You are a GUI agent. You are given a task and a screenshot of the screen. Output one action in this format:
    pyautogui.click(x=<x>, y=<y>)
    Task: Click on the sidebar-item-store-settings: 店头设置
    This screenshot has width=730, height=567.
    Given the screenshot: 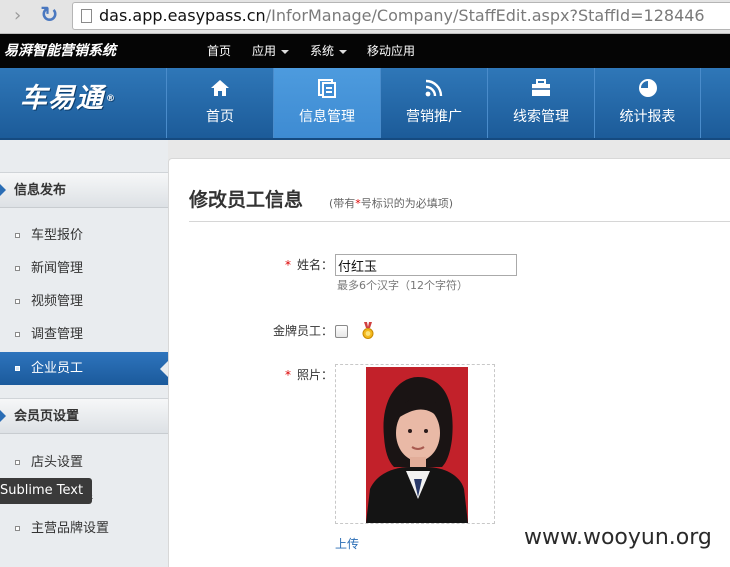 What is the action you would take?
    pyautogui.click(x=84, y=462)
    